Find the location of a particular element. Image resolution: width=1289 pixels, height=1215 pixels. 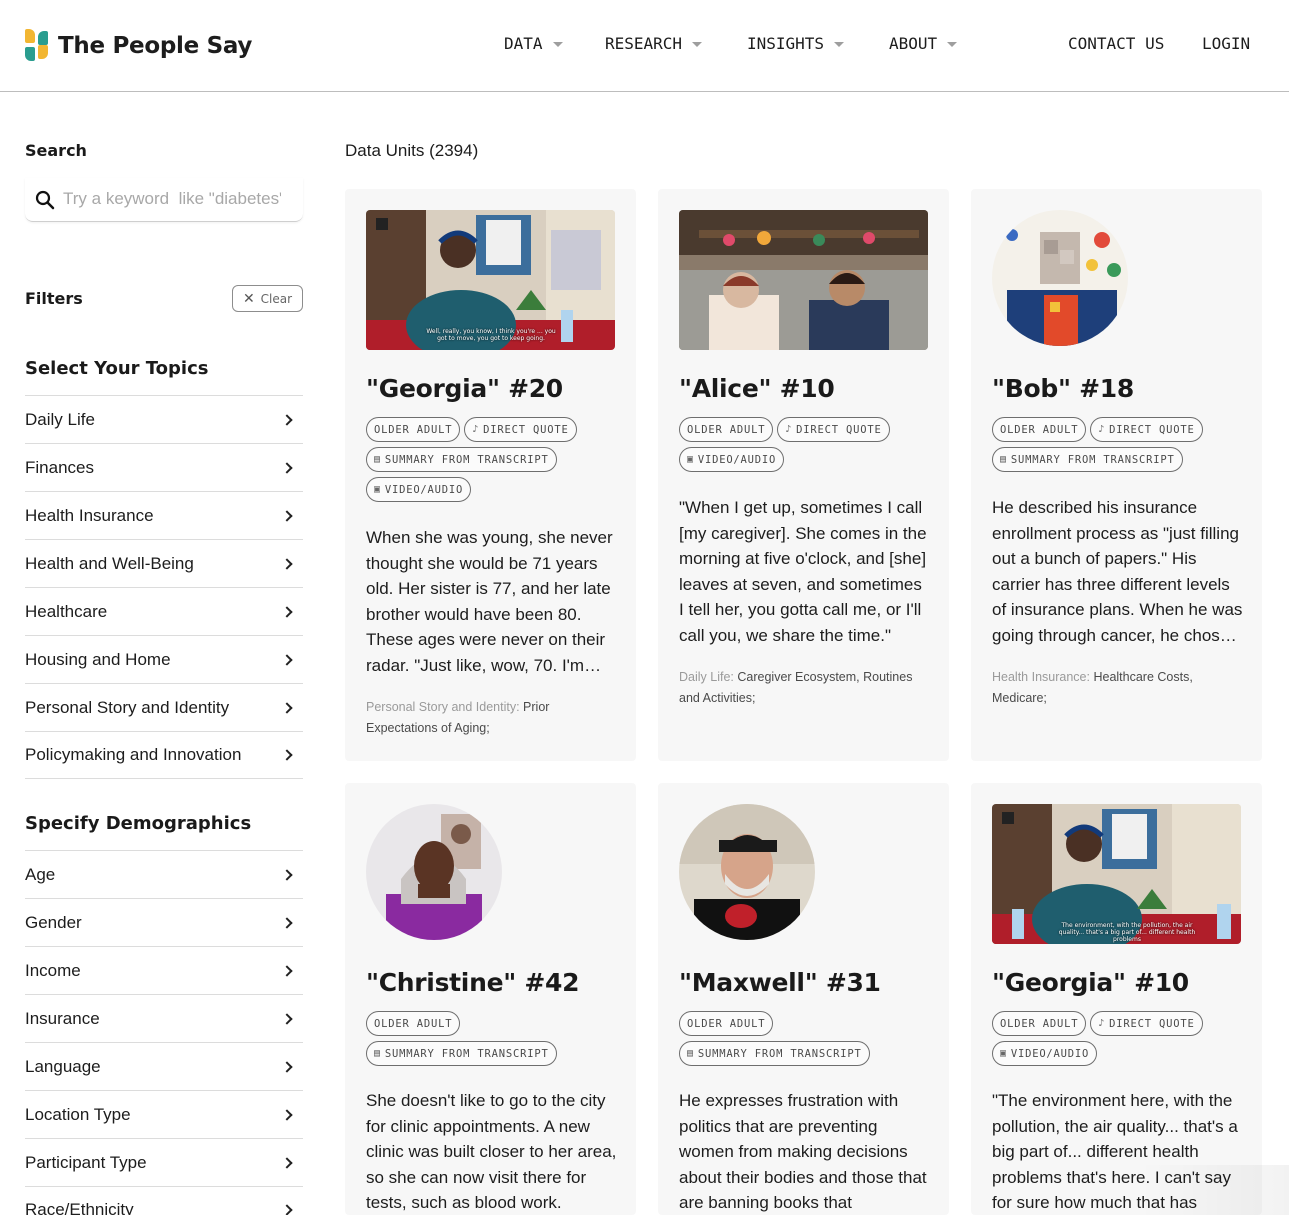

topic-label: Personal Story and Identity is located at coordinates (127, 707).